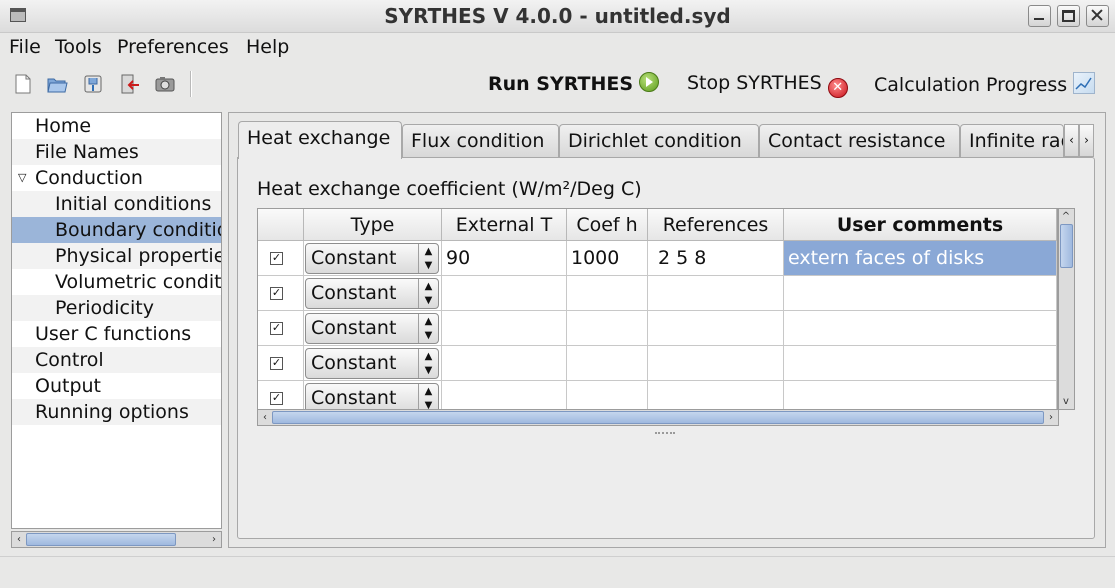 This screenshot has height=588, width=1115. I want to click on tree-item-conduction: ▽ Conduction, so click(116, 178).